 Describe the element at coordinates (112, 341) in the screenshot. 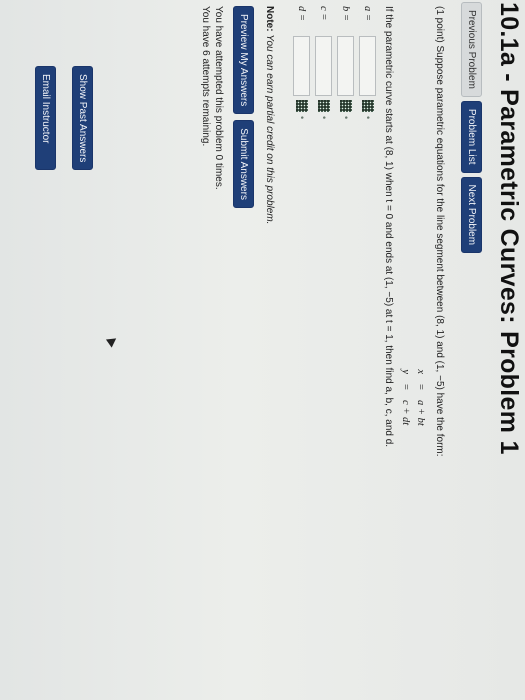

I see `mouse-cursor-icon` at that location.